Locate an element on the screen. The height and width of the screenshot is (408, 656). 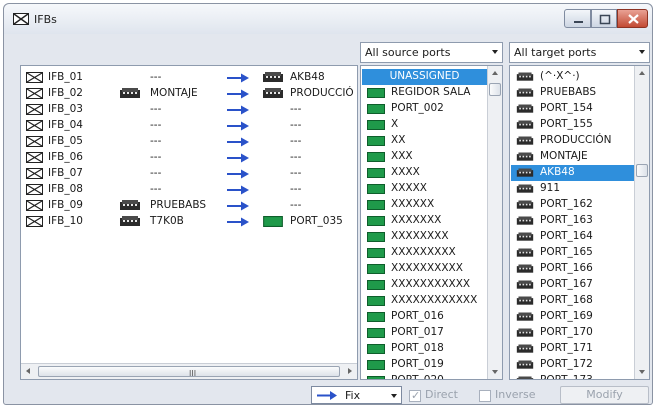
port-name: PORT_171 is located at coordinates (566, 348).